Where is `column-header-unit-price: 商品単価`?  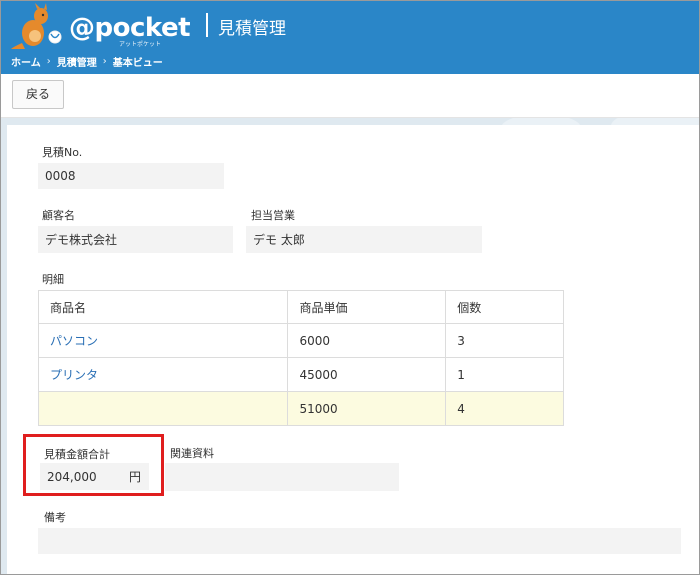
column-header-unit-price: 商品単価 is located at coordinates (367, 307).